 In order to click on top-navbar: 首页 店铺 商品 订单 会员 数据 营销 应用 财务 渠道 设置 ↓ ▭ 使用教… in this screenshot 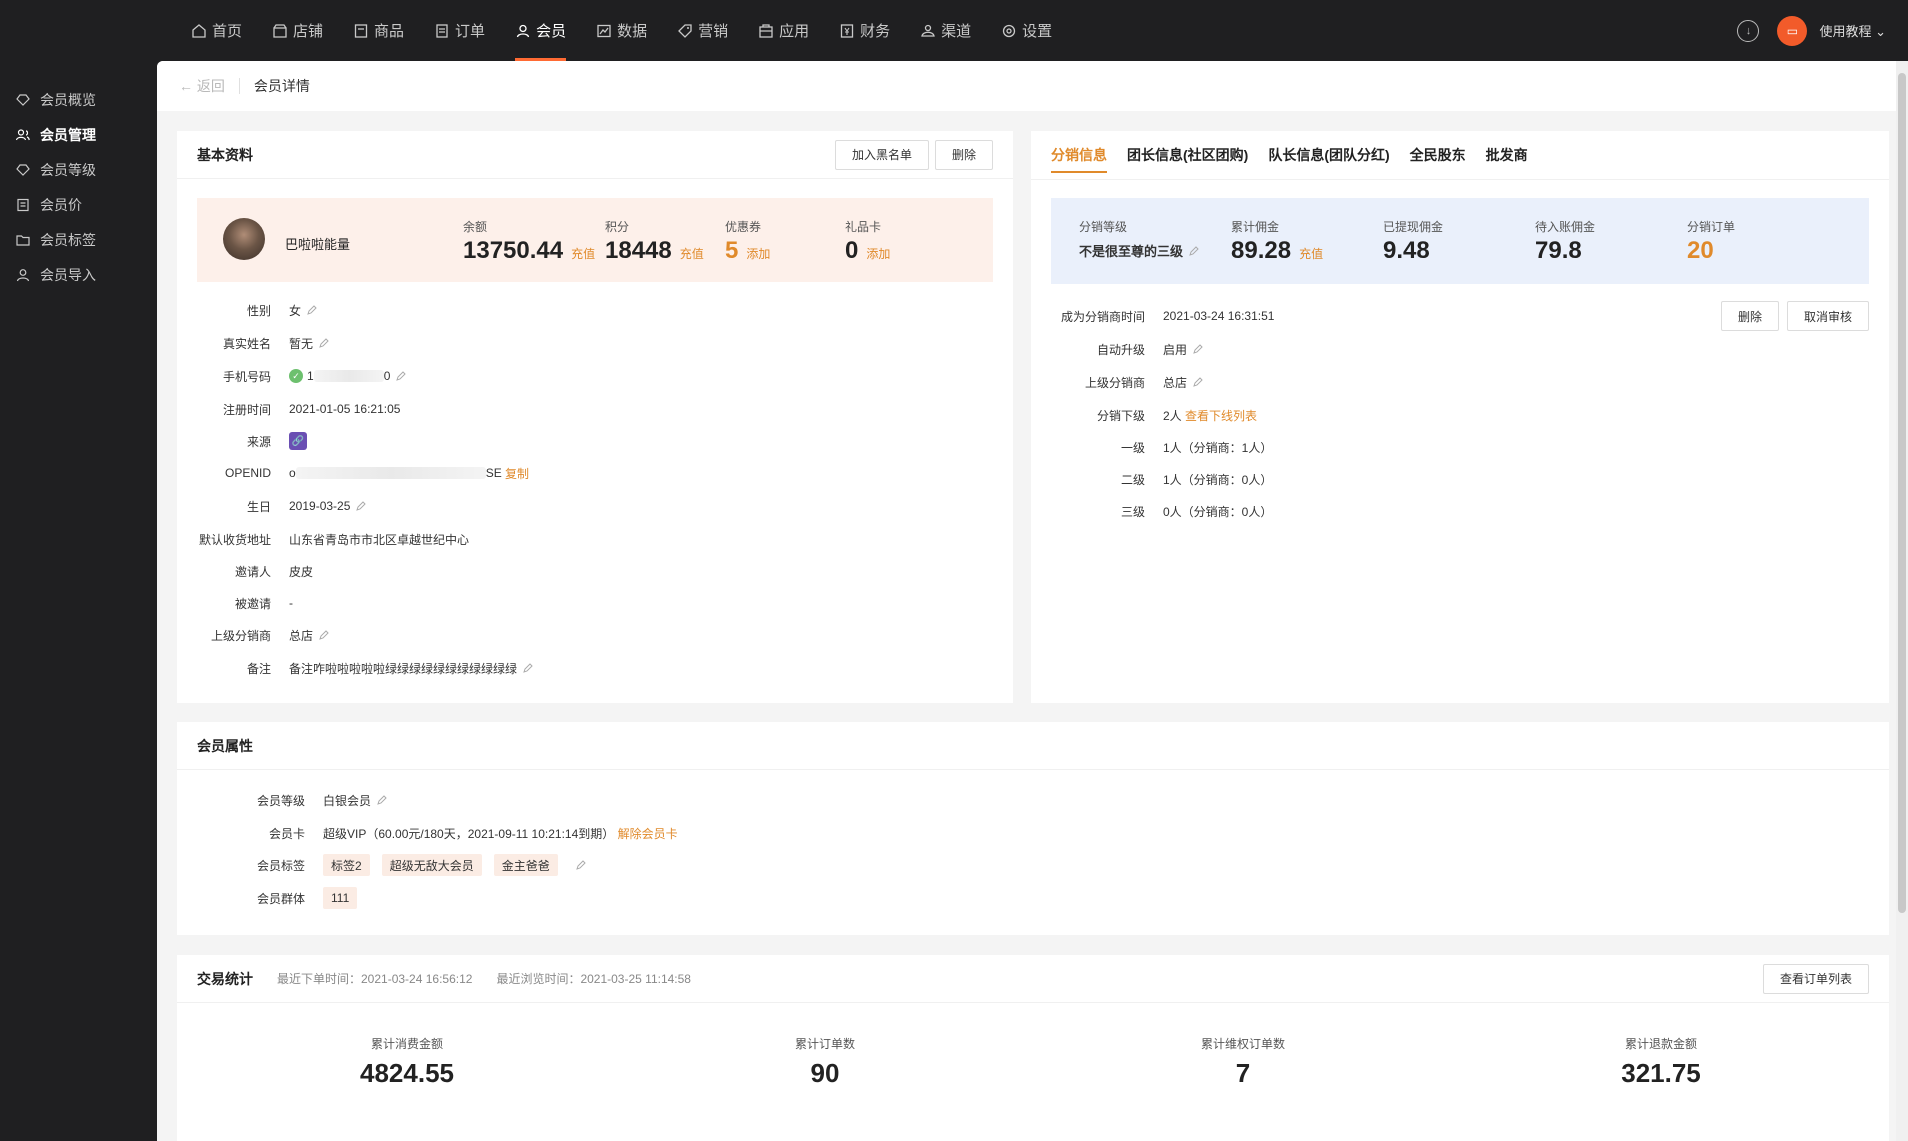, I will do `click(954, 30)`.